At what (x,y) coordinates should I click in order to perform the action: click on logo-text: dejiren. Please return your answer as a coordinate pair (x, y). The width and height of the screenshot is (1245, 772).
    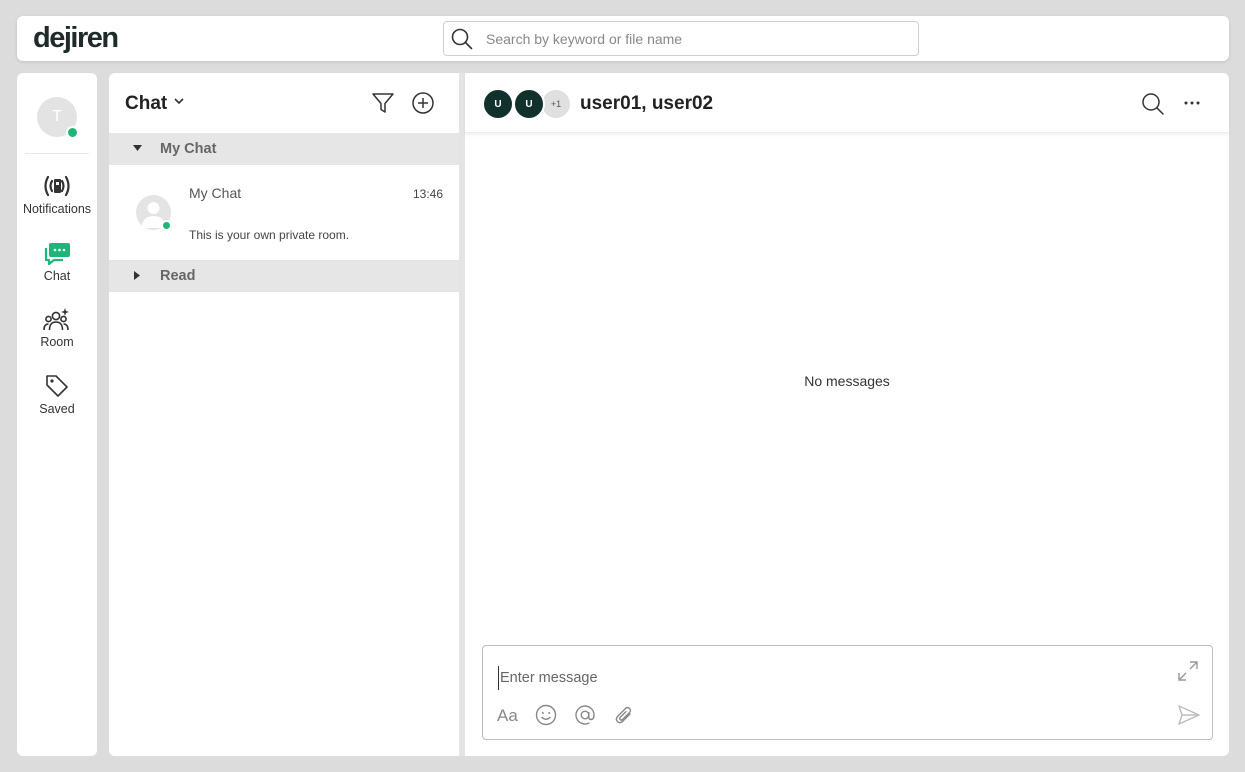
    Looking at the image, I should click on (76, 38).